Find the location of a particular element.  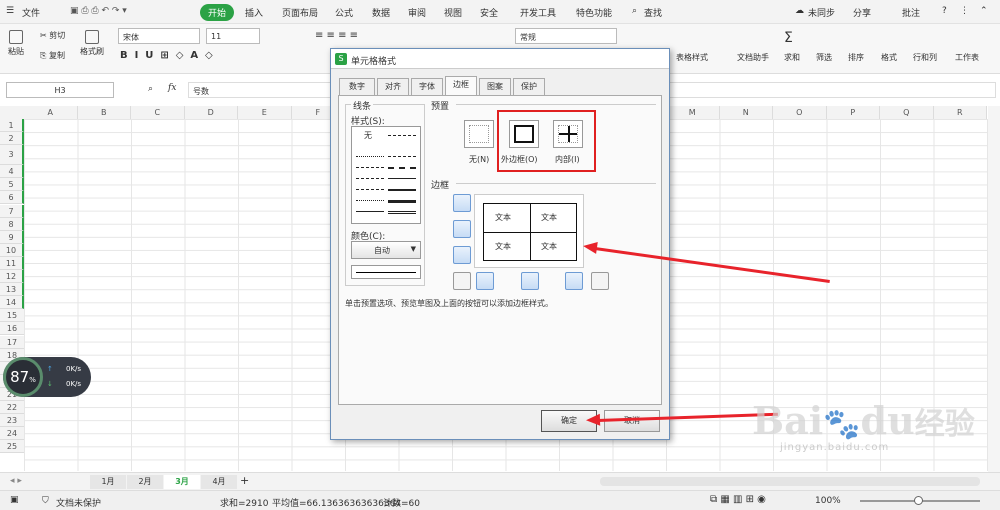

column-header-m: M is located at coordinates (693, 112).